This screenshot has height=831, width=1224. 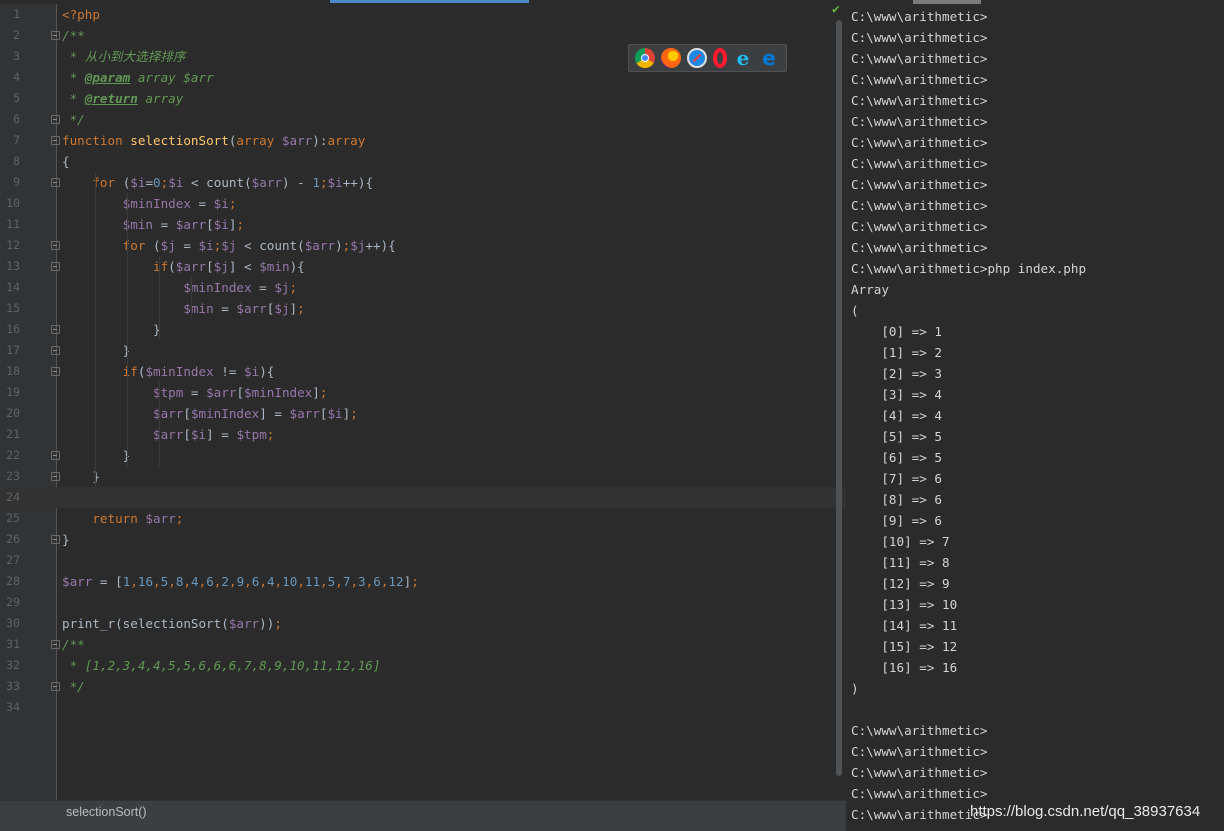 What do you see at coordinates (179, 287) in the screenshot?
I see `code-text: $minIndex = $j;` at bounding box center [179, 287].